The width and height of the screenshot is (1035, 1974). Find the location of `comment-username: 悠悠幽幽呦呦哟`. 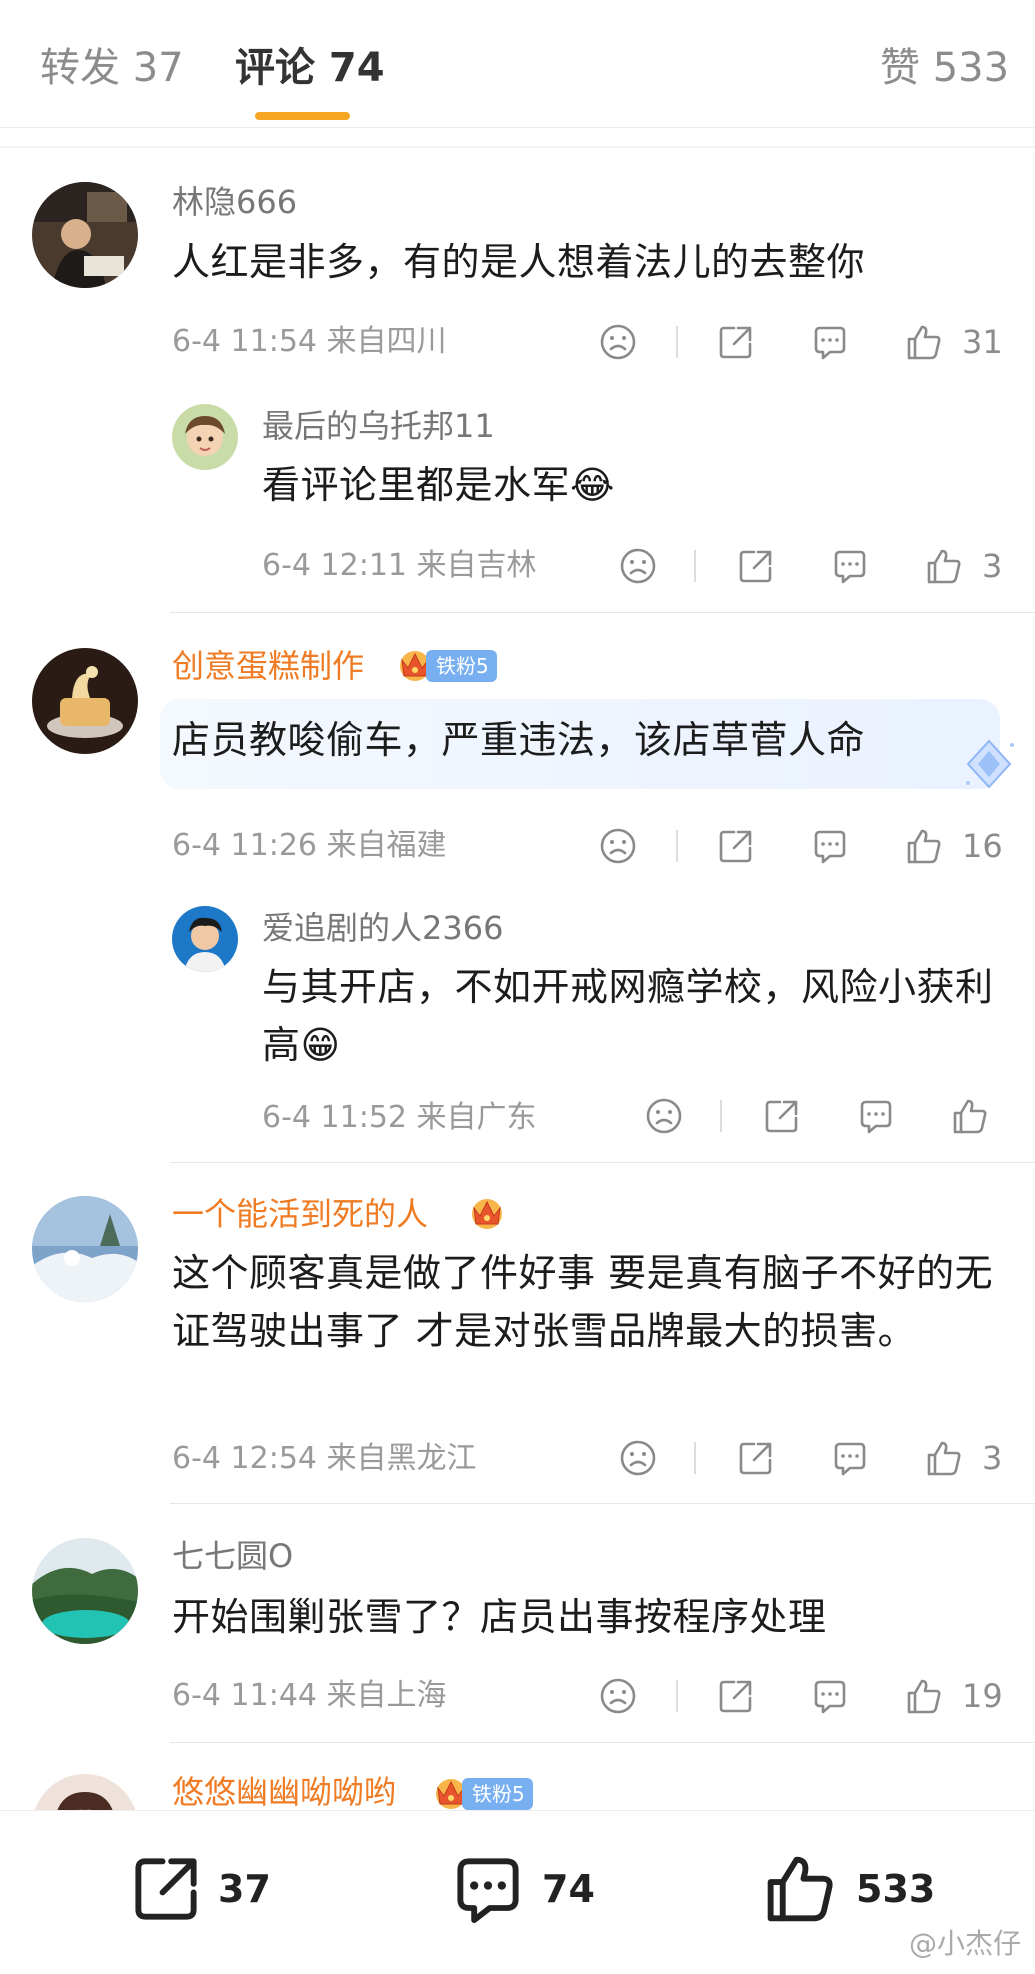

comment-username: 悠悠幽幽呦呦哟 is located at coordinates (284, 1792).